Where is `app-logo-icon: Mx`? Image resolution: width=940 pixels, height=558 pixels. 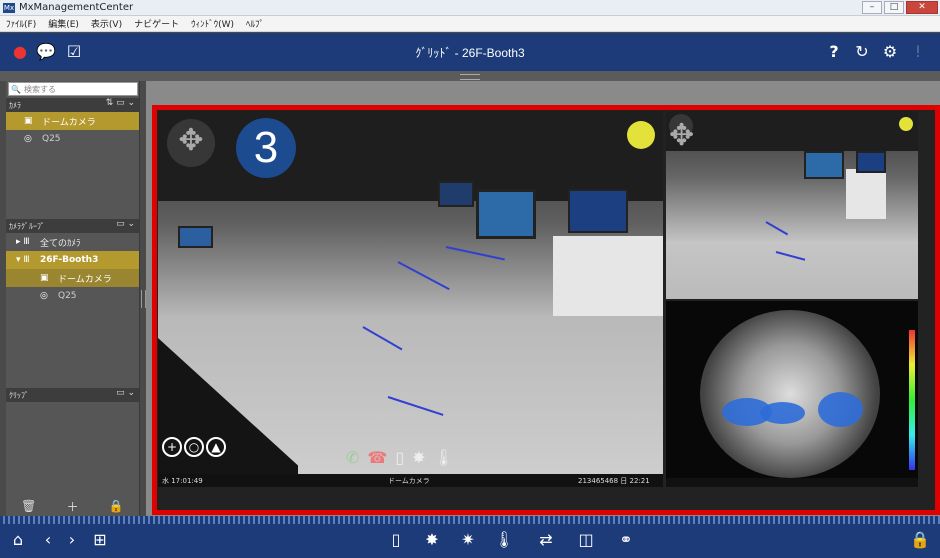 app-logo-icon: Mx is located at coordinates (9, 7).